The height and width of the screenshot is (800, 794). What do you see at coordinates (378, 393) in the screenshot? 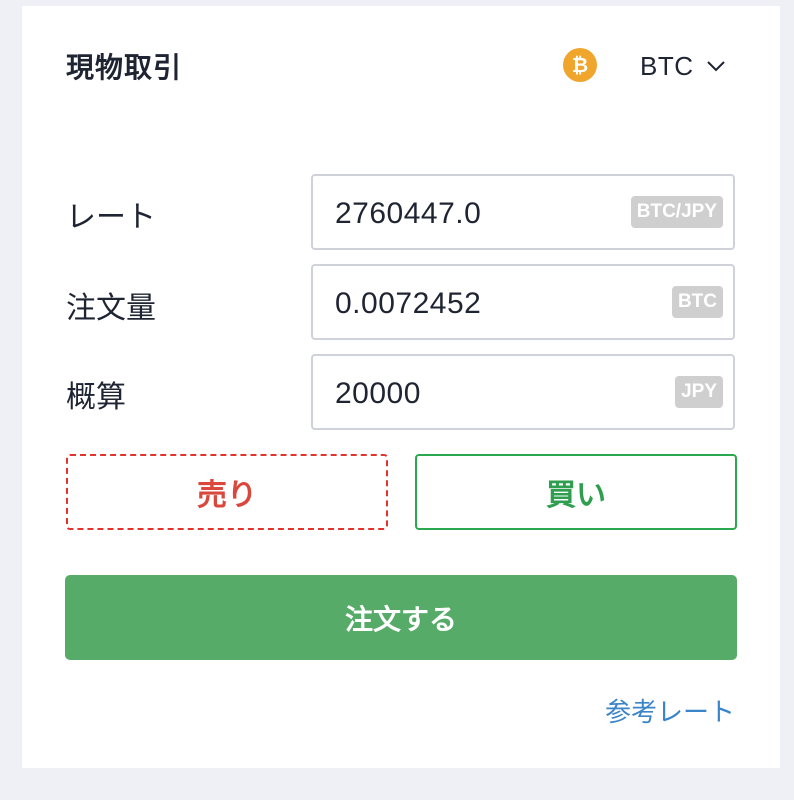
I see `estimate-value: 20000` at bounding box center [378, 393].